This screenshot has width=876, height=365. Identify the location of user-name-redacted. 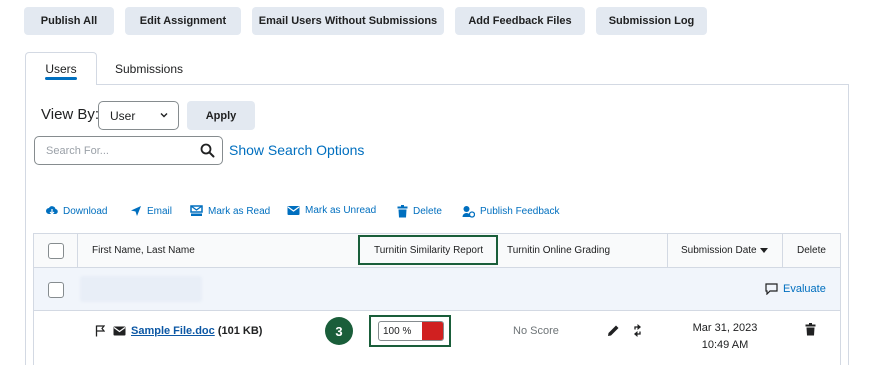
(141, 289).